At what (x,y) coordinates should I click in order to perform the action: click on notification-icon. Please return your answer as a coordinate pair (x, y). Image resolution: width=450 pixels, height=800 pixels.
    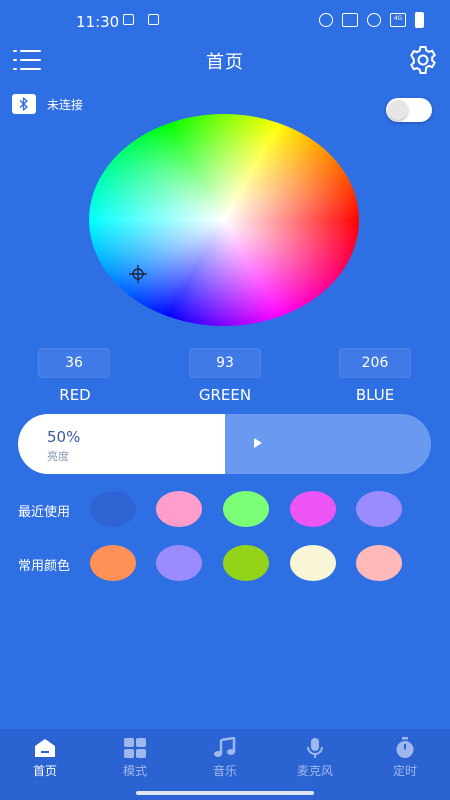
    Looking at the image, I should click on (128, 19).